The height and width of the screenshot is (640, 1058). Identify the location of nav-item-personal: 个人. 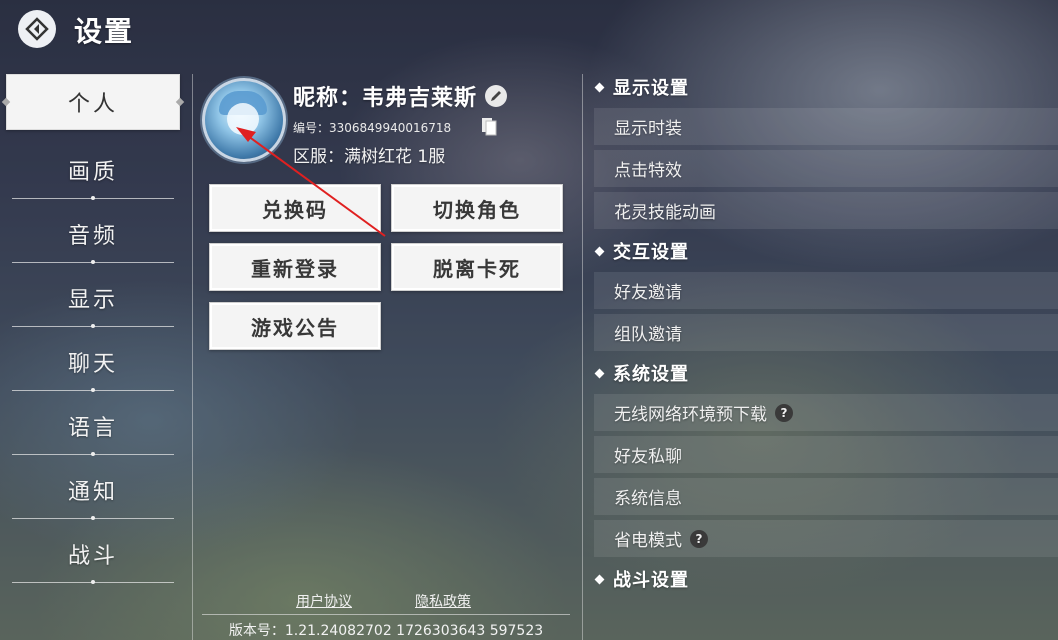
(93, 102).